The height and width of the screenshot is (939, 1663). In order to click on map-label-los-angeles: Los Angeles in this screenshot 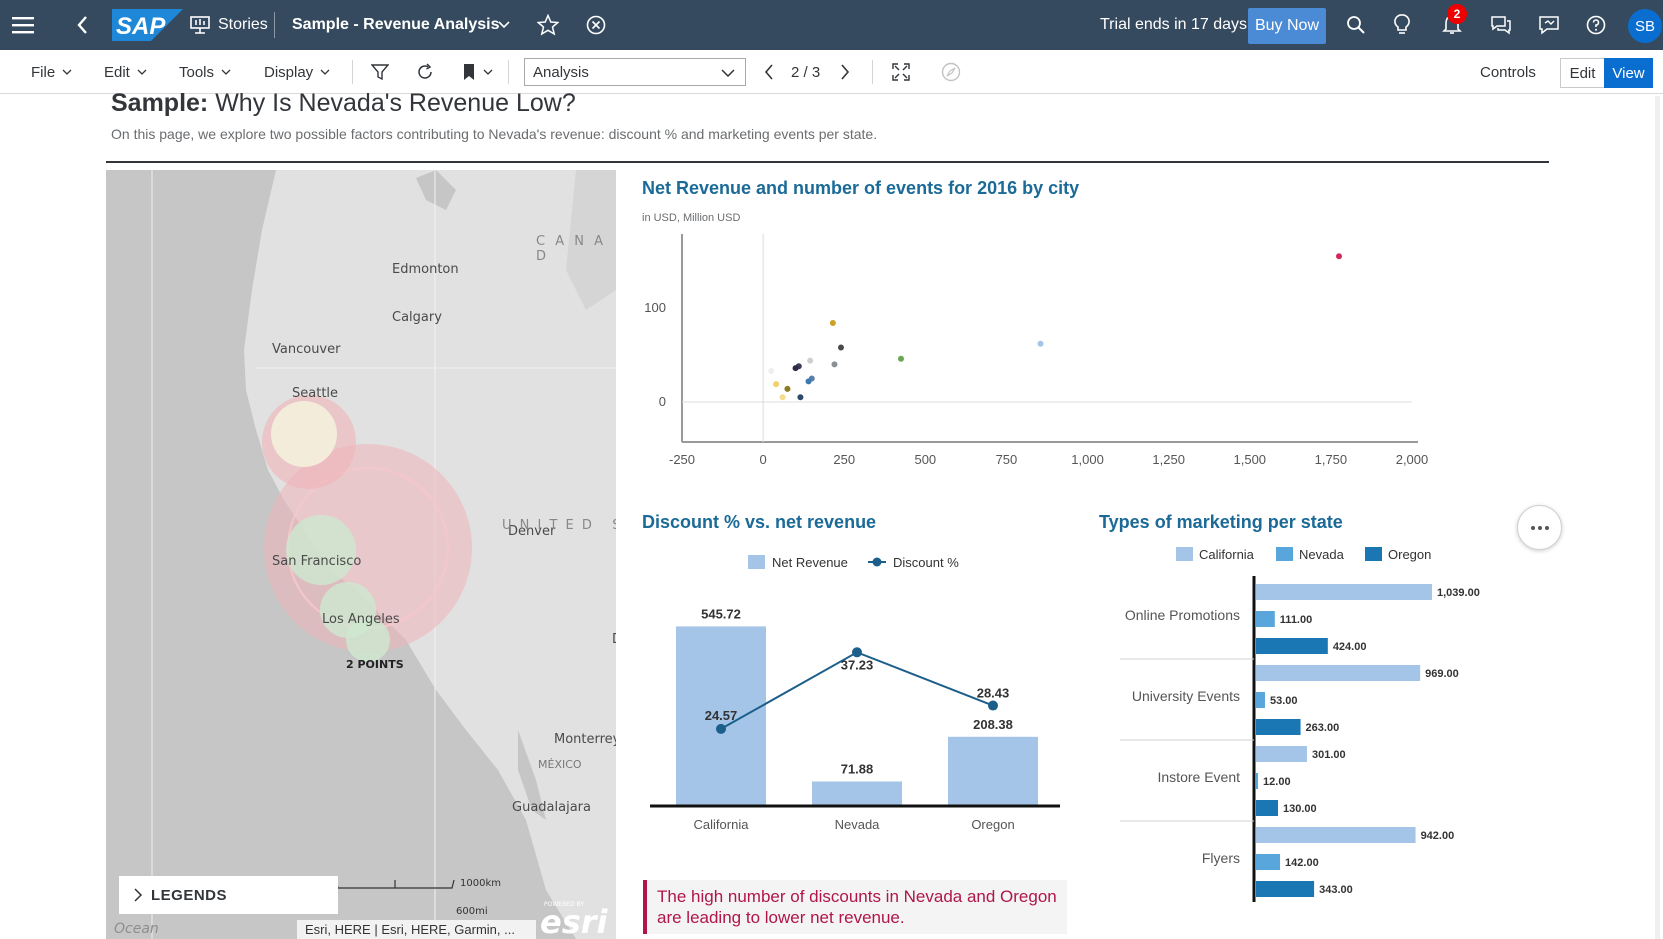, I will do `click(361, 619)`.